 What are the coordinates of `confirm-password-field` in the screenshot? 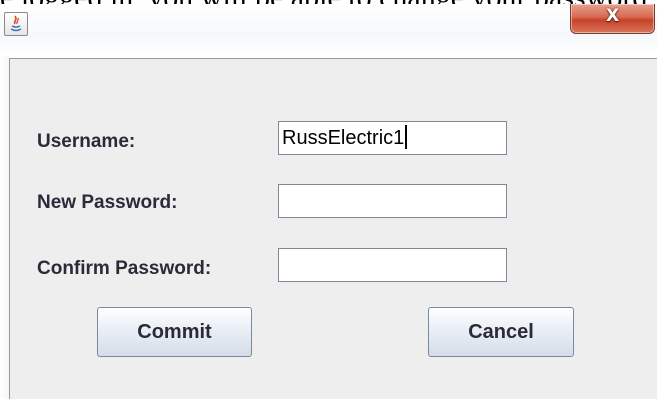 It's located at (392, 265).